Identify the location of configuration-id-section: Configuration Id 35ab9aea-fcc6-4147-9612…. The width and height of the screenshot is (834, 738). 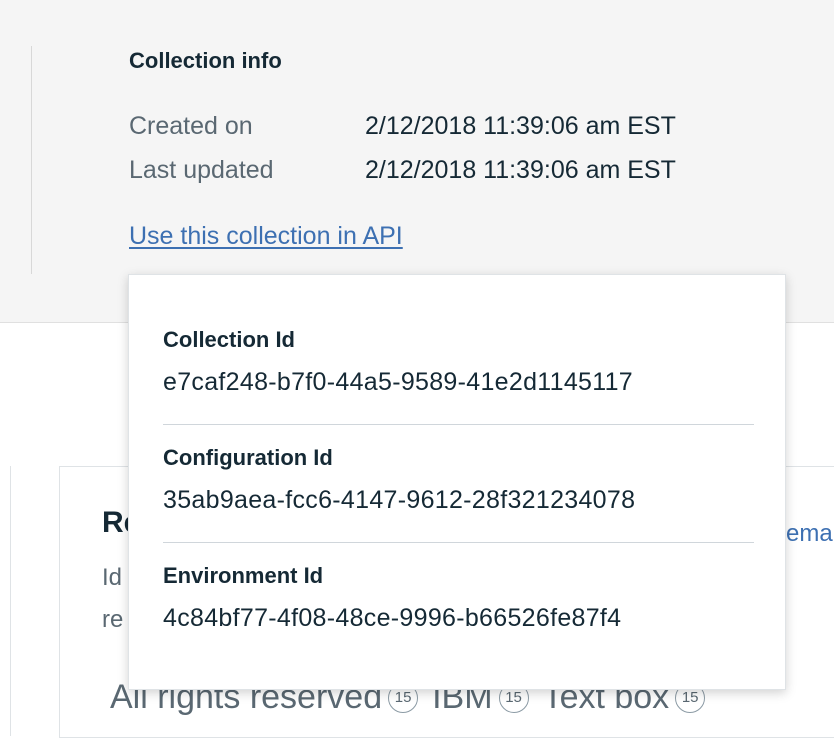
(458, 480).